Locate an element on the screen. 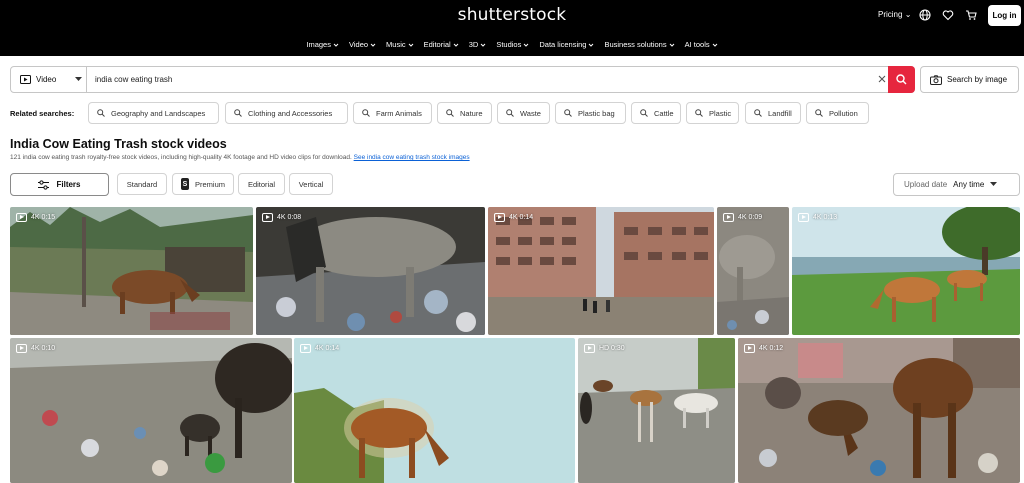  video-duration: 4K 0:13 is located at coordinates (825, 217).